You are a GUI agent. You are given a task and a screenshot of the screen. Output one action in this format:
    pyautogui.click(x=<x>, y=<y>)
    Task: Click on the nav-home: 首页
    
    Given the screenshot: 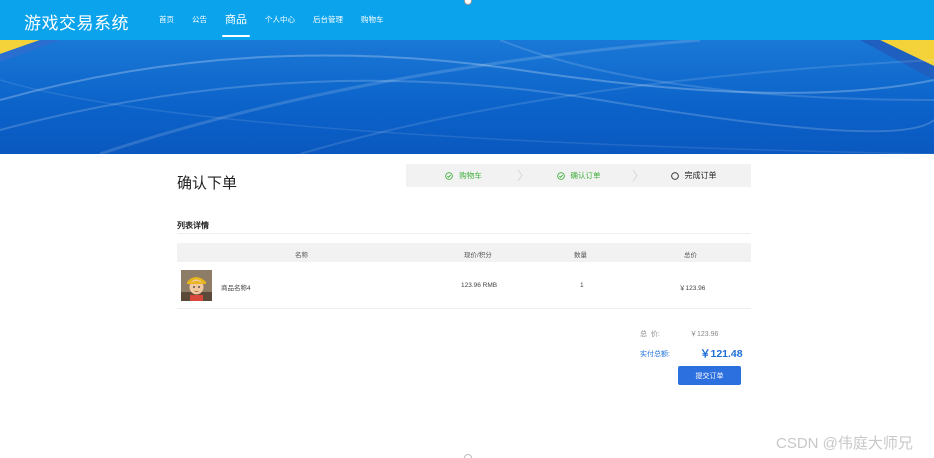 What is the action you would take?
    pyautogui.click(x=166, y=20)
    